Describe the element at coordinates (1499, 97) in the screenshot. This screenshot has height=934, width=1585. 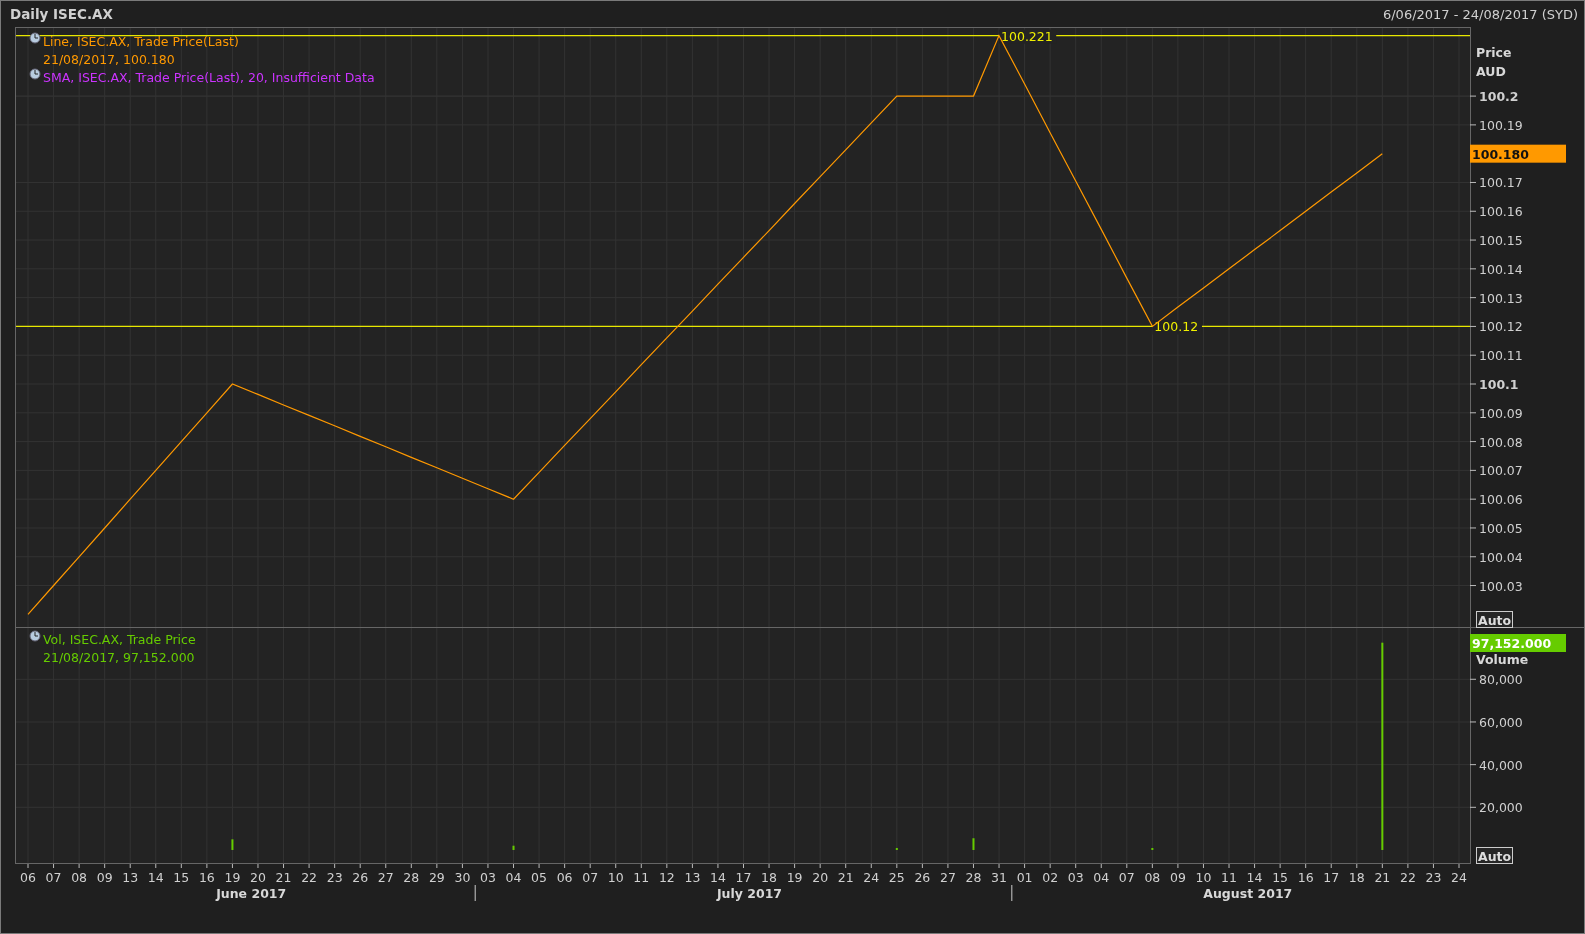
I see `axis-label: 100.2` at that location.